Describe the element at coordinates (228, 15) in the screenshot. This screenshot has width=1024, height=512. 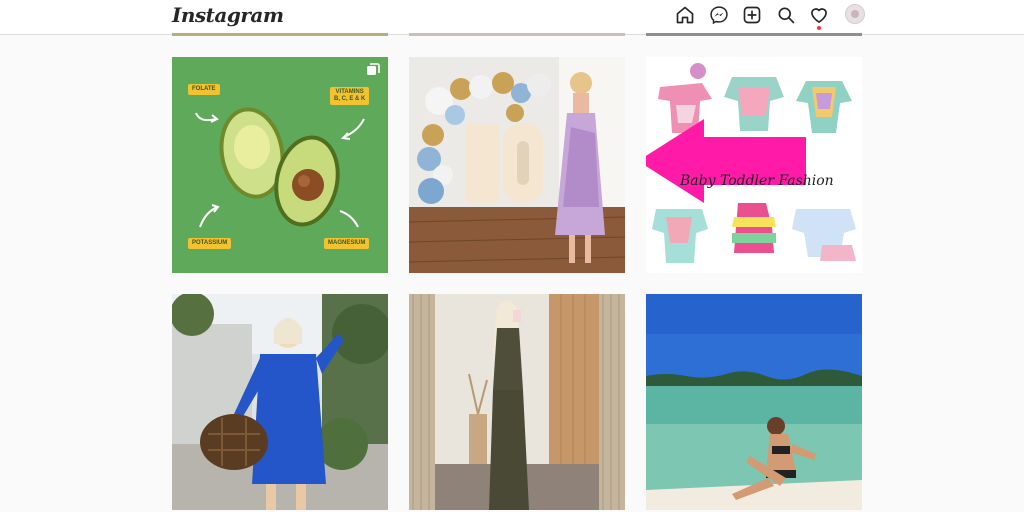
I see `instagram-logo: Instagram` at that location.